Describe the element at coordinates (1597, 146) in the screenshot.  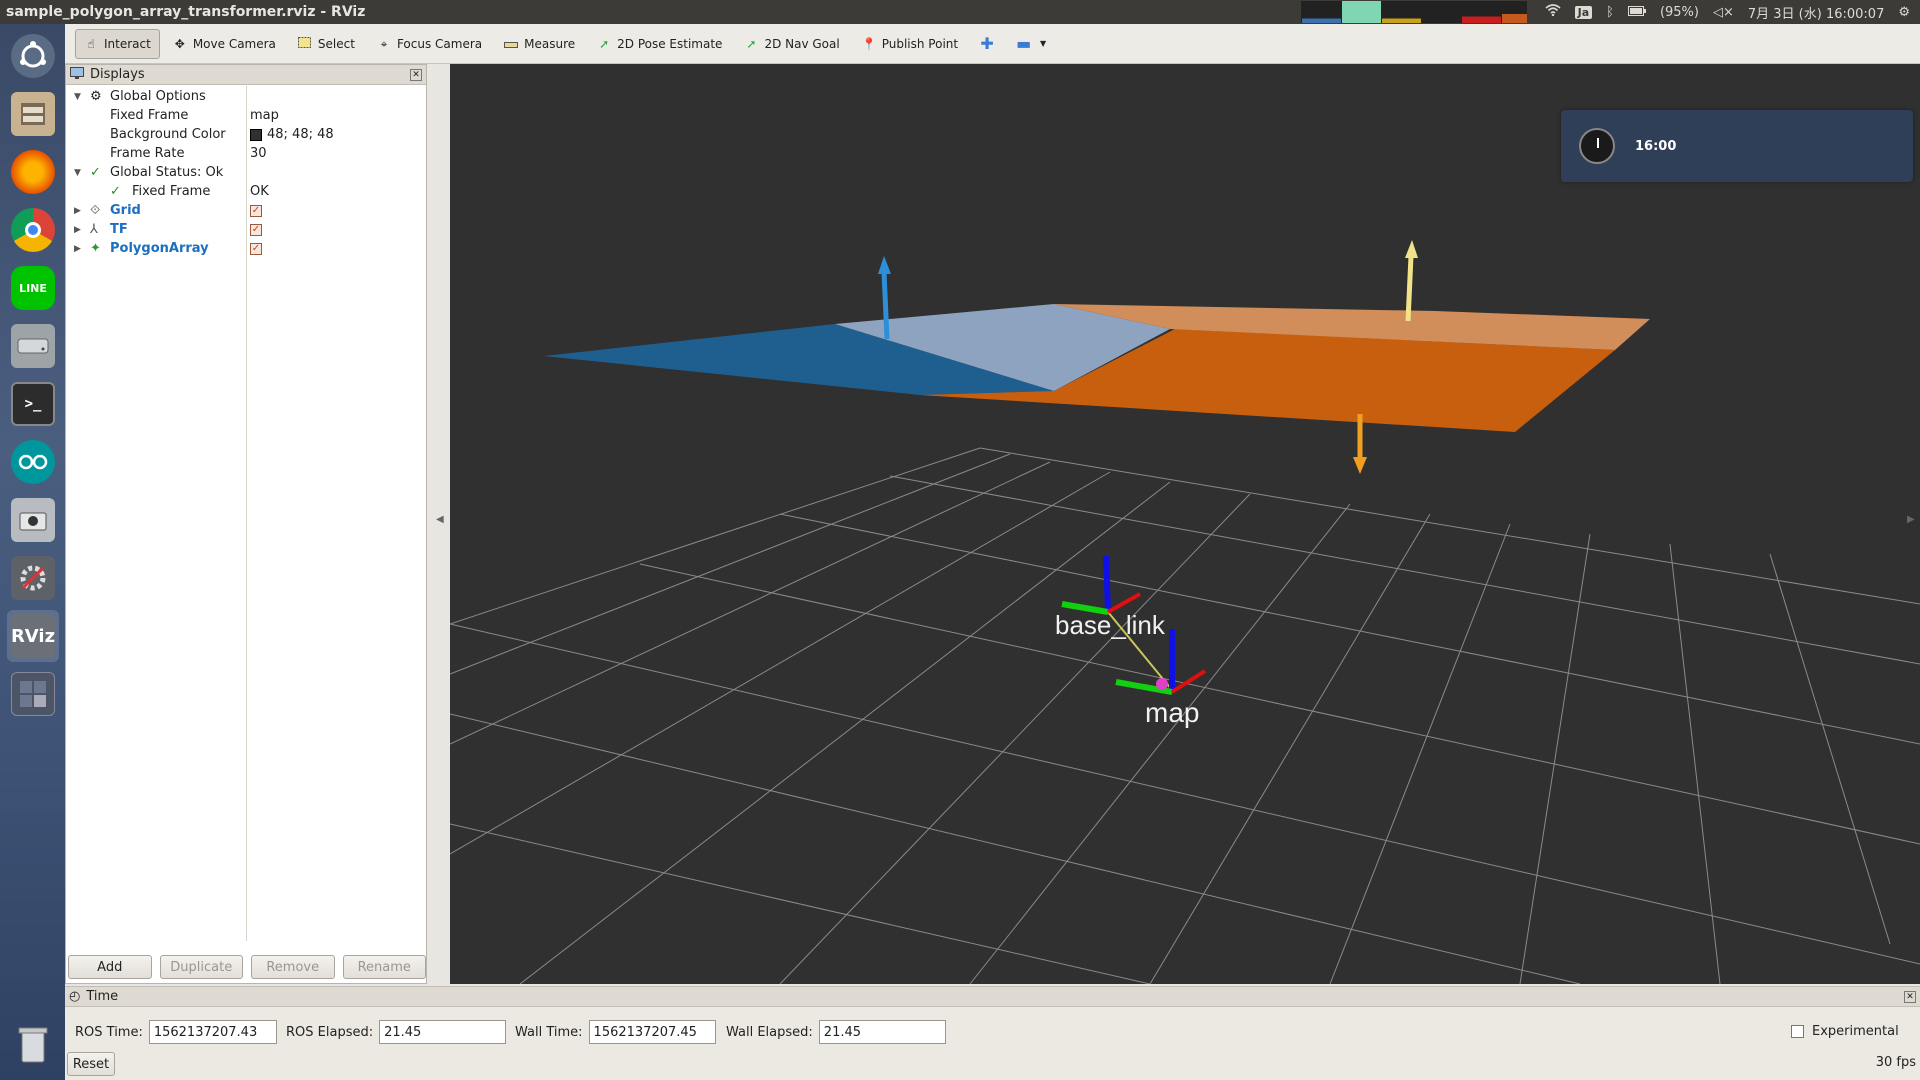
I see `clock-icon` at that location.